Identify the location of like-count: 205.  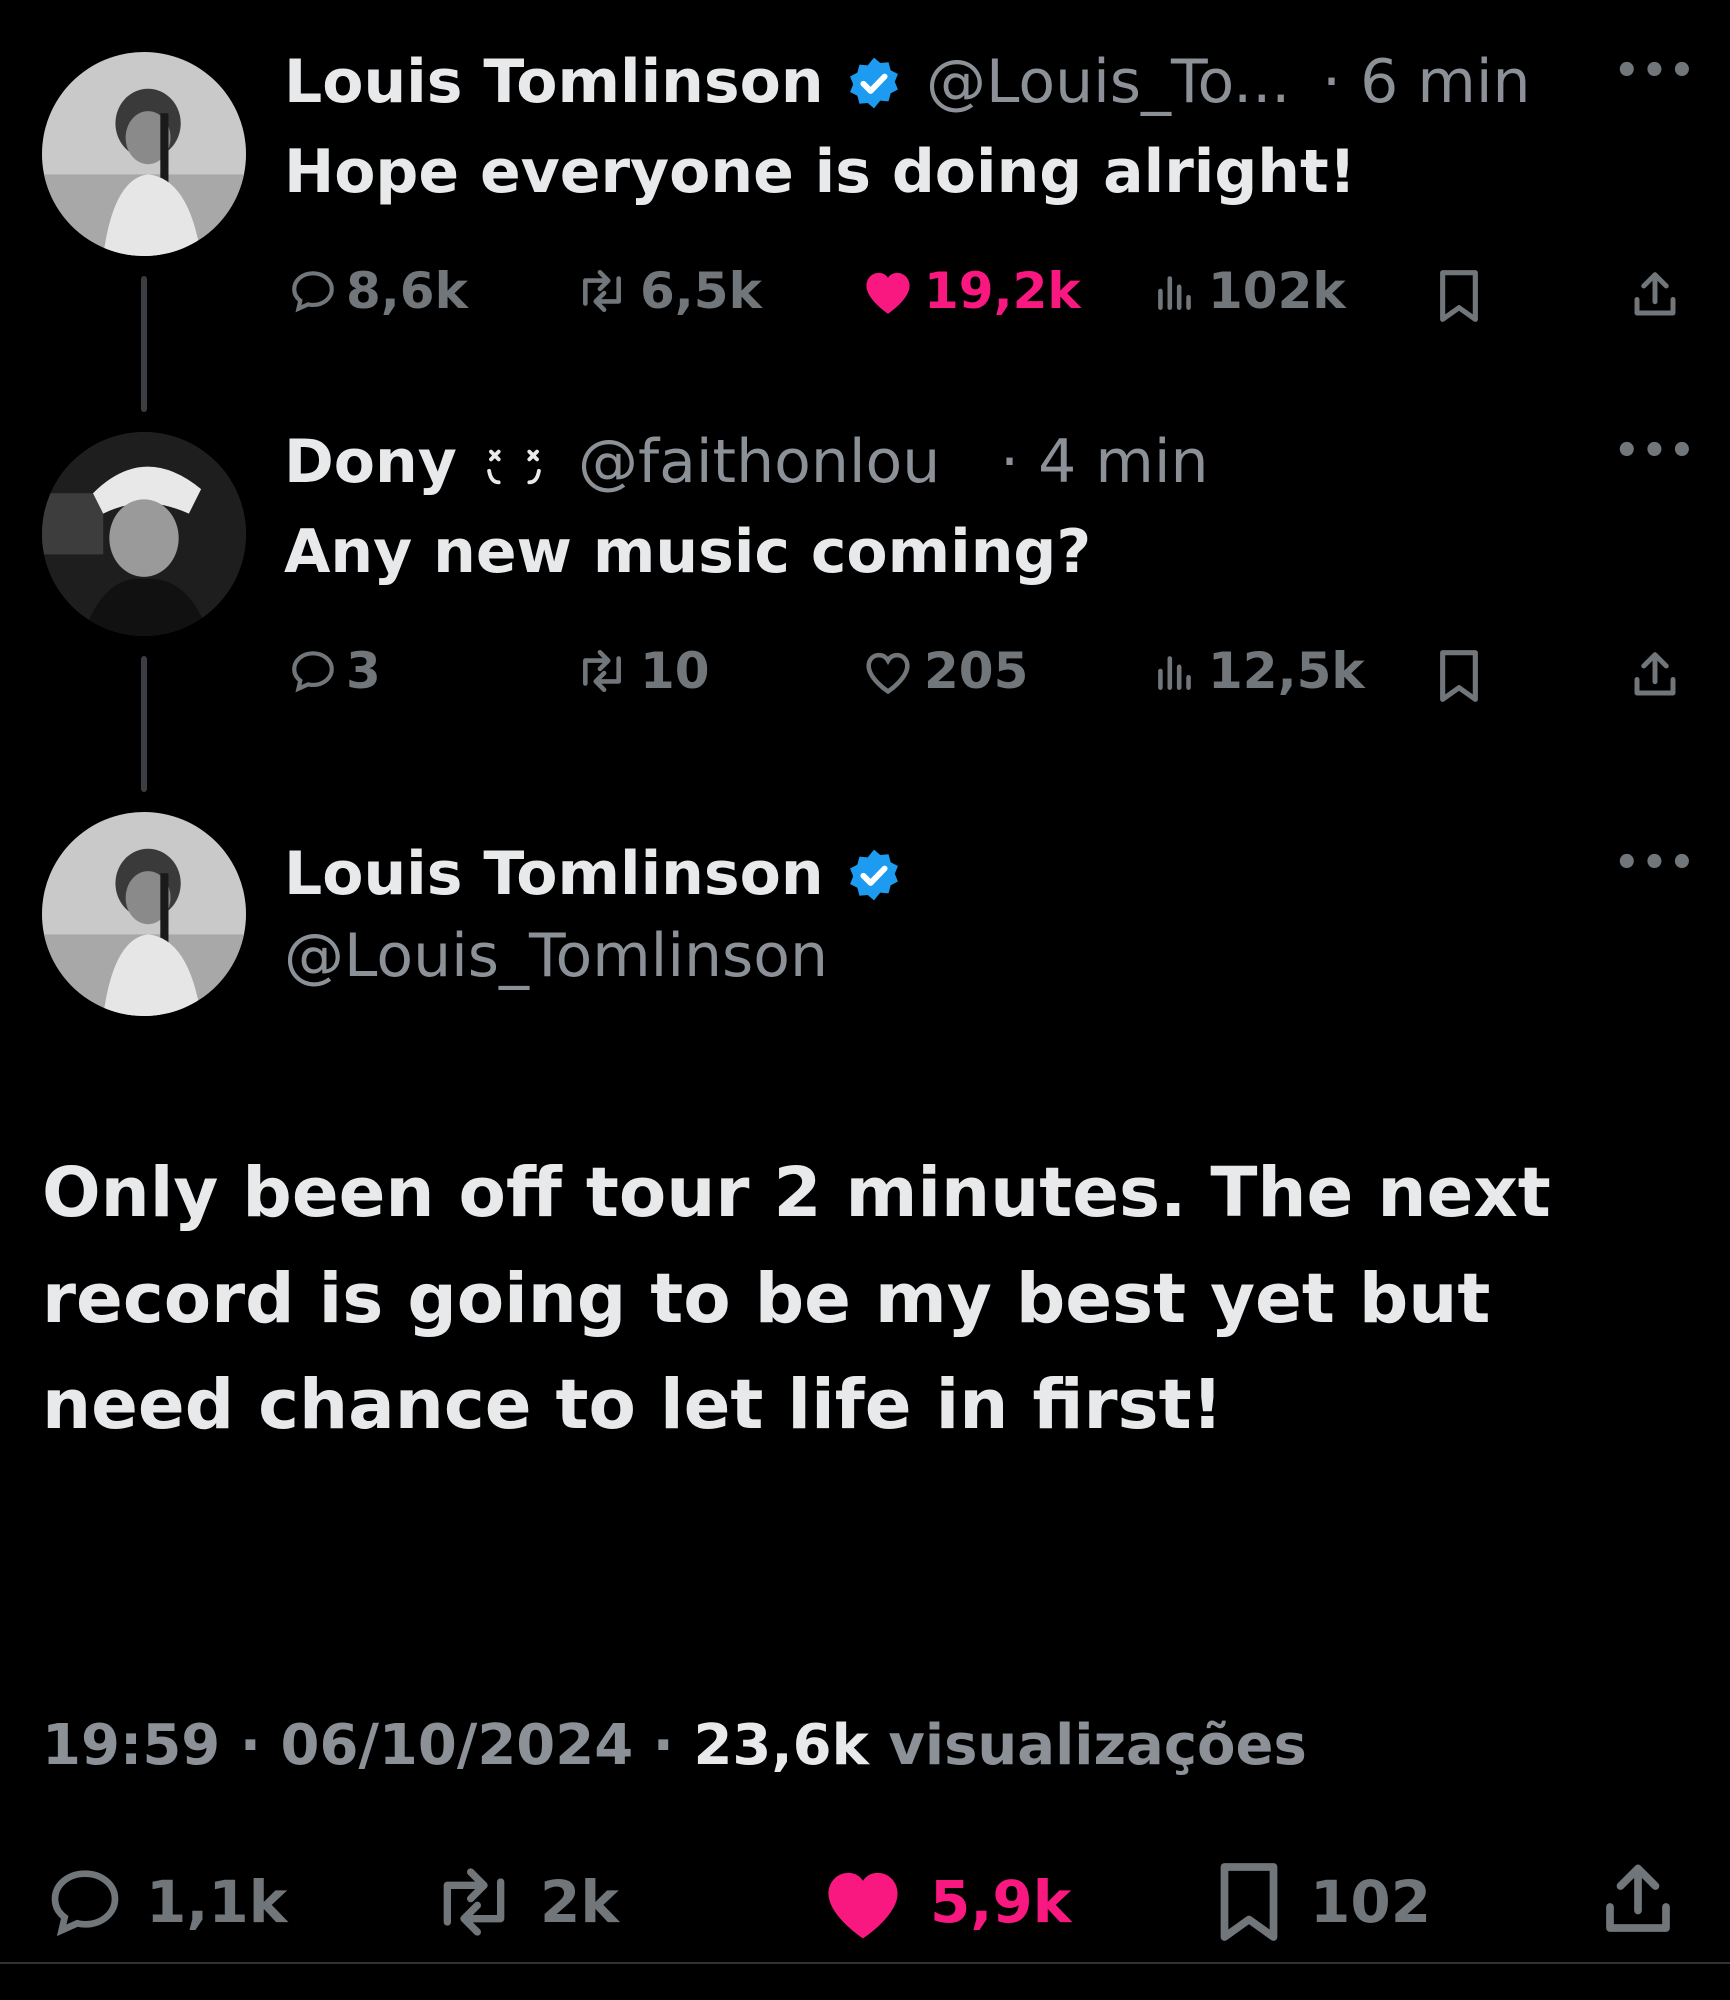
(976, 671).